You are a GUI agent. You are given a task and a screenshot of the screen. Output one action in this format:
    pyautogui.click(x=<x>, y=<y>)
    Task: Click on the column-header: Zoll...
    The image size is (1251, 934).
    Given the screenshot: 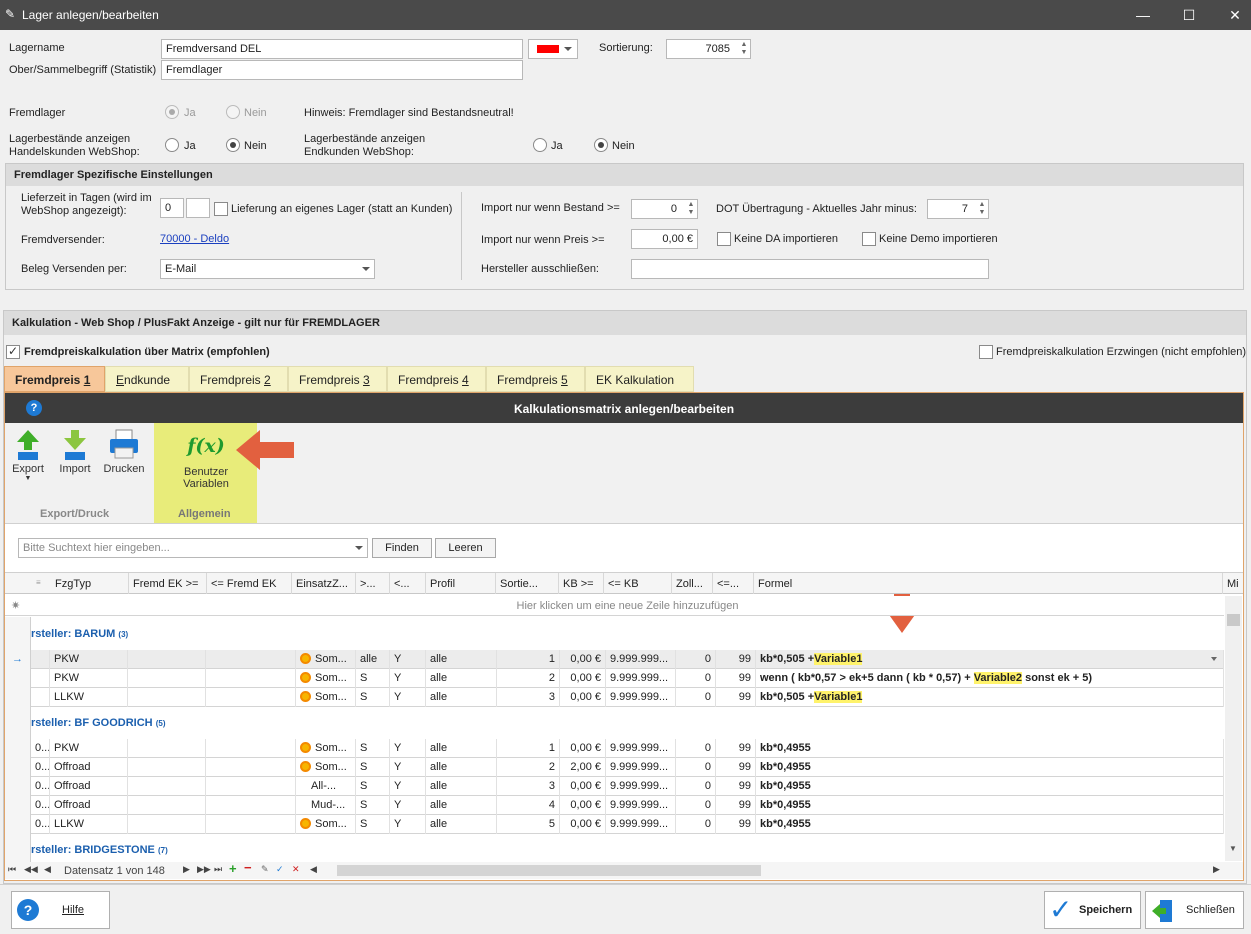 What is the action you would take?
    pyautogui.click(x=694, y=584)
    